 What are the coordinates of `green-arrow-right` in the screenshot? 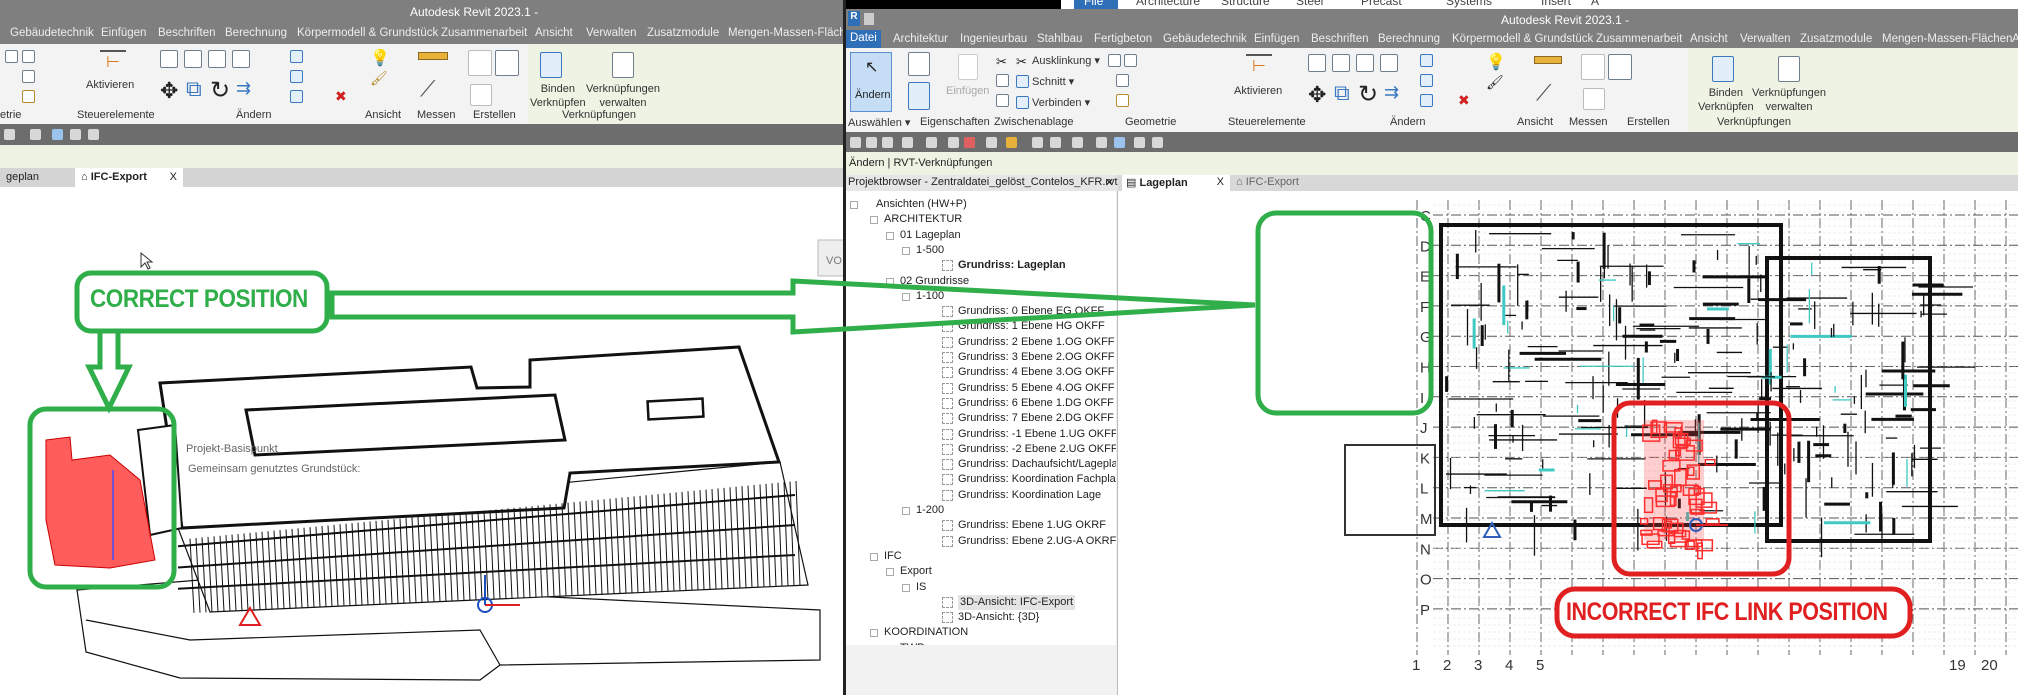 It's located at (792, 306).